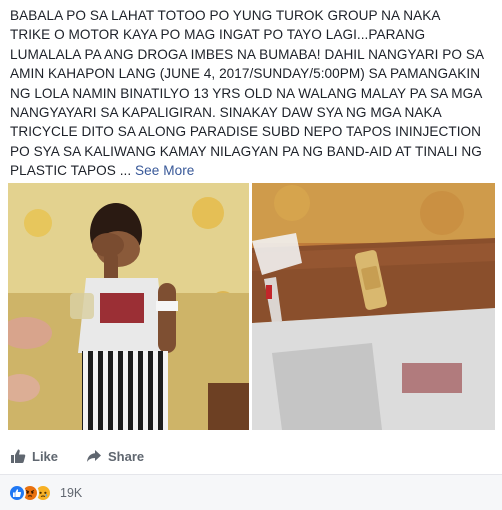 The height and width of the screenshot is (510, 502). I want to click on share-button: Share, so click(115, 456).